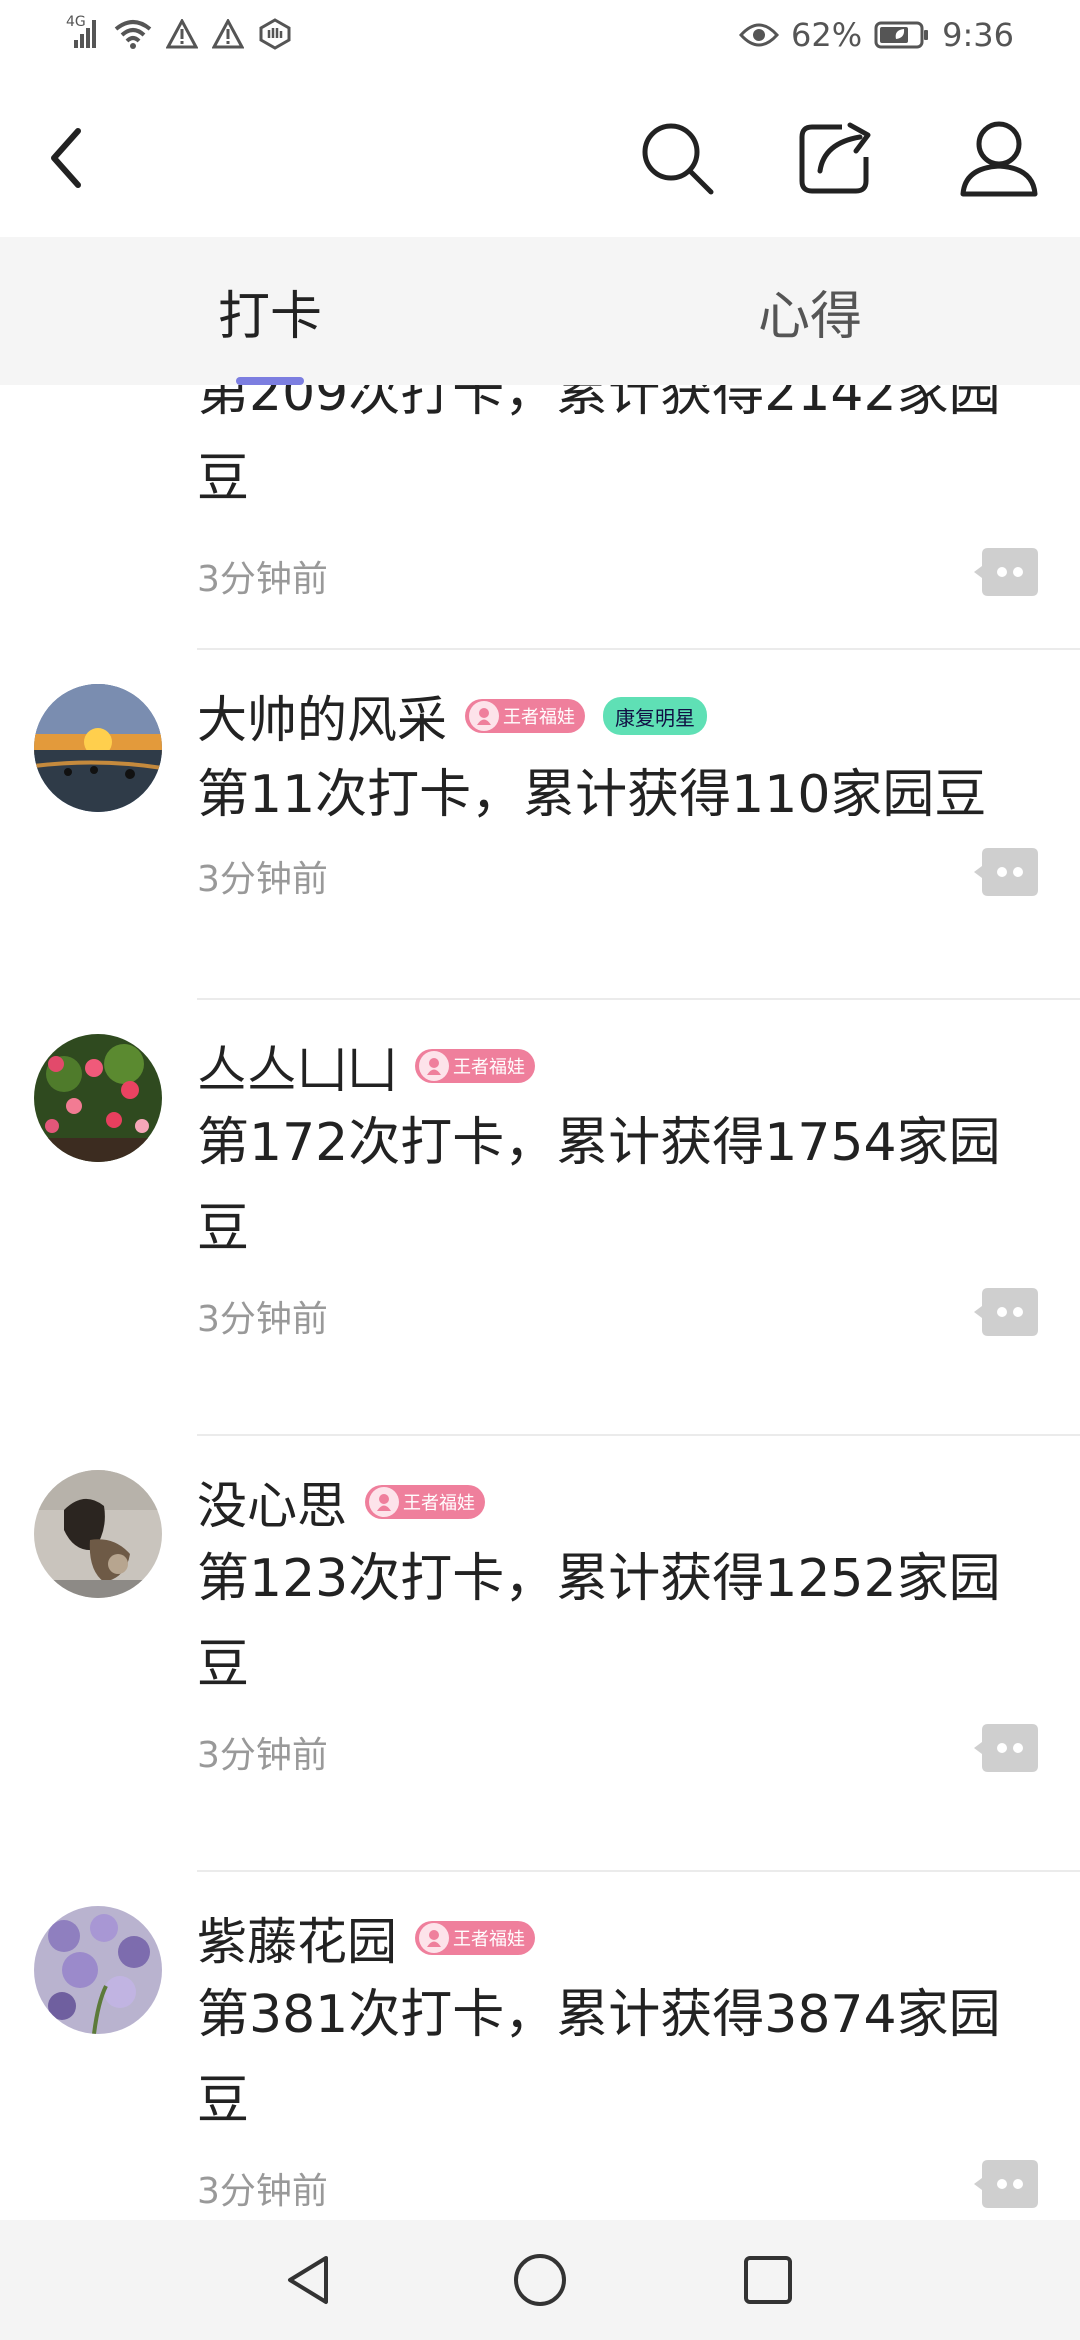 The height and width of the screenshot is (2340, 1080). I want to click on search-icon, so click(678, 159).